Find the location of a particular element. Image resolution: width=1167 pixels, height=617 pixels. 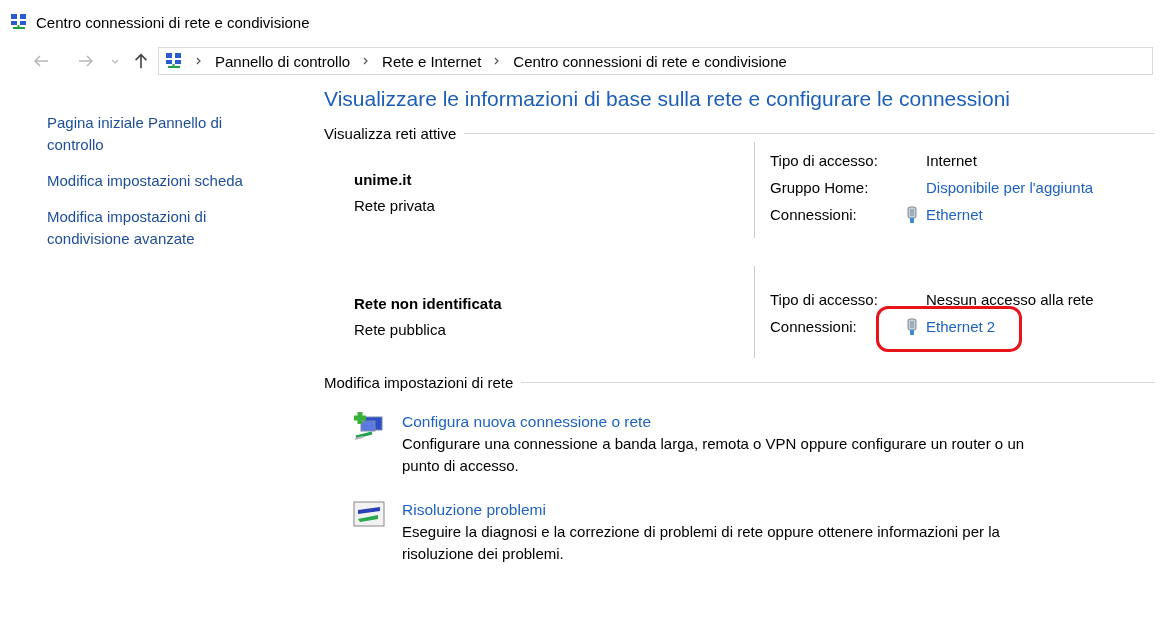

task-description: Eseguire la diagnosi e la correzione di problemi di rete oppure ottenere informazioni per la risoluzione dei problemi. is located at coordinates (701, 543).